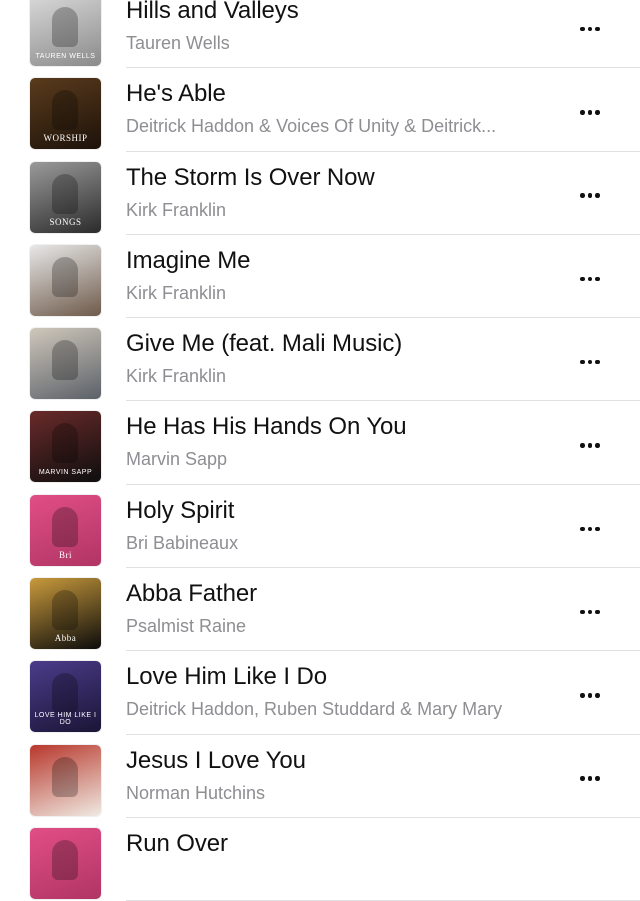  I want to click on artwork-text: WORSHIP, so click(65, 138).